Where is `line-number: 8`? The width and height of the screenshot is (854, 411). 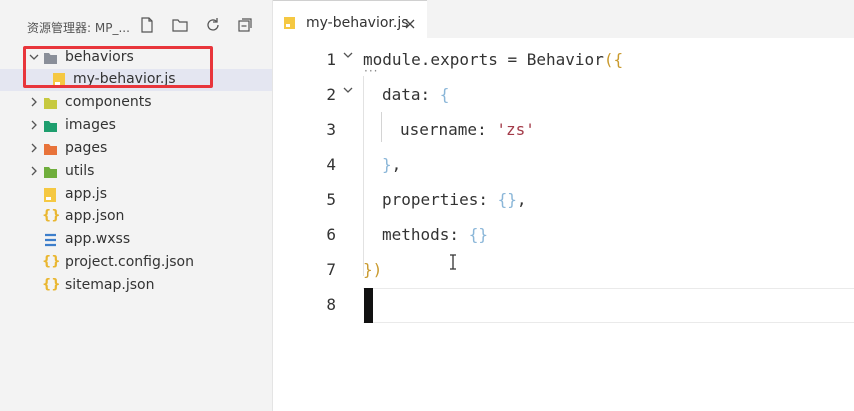 line-number: 8 is located at coordinates (331, 304).